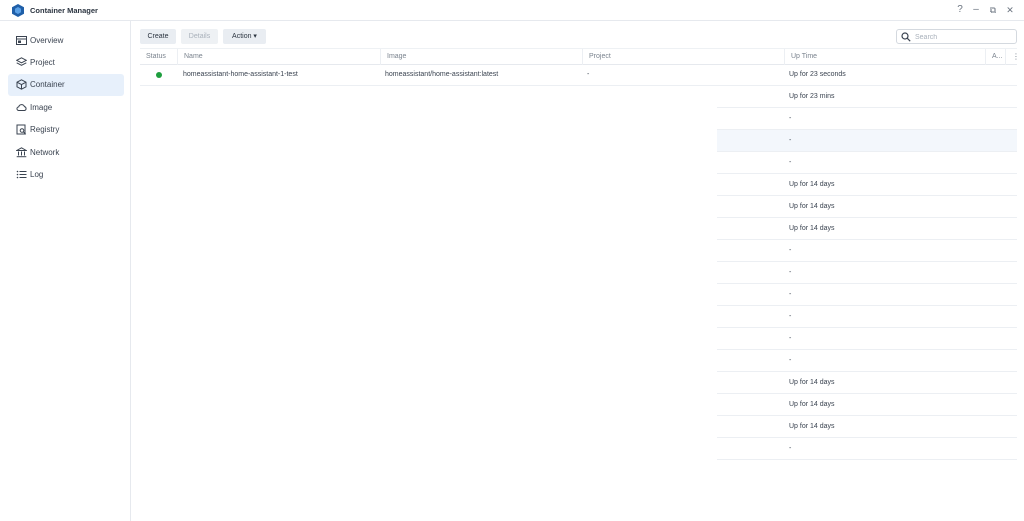 Image resolution: width=1024 pixels, height=521 pixels. What do you see at coordinates (66, 108) in the screenshot?
I see `sidebar-item-image: Image` at bounding box center [66, 108].